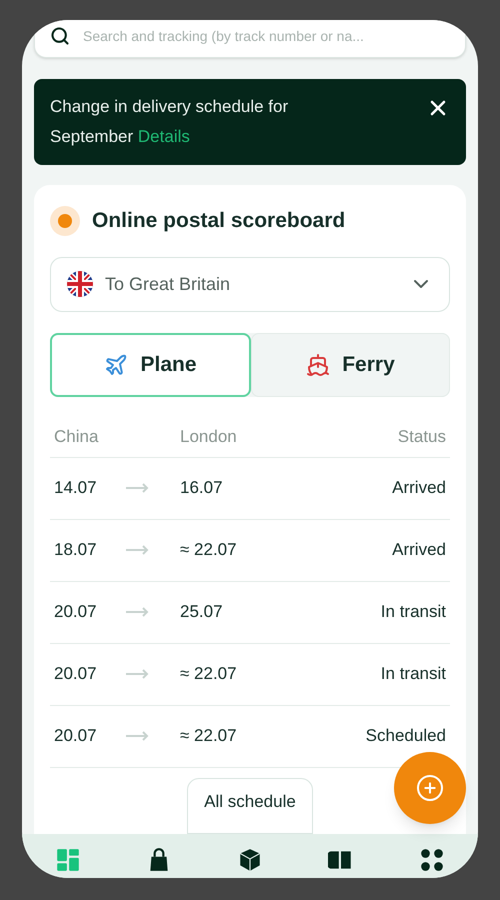 This screenshot has height=900, width=500. What do you see at coordinates (76, 488) in the screenshot?
I see `table-cell-text: 14.07` at bounding box center [76, 488].